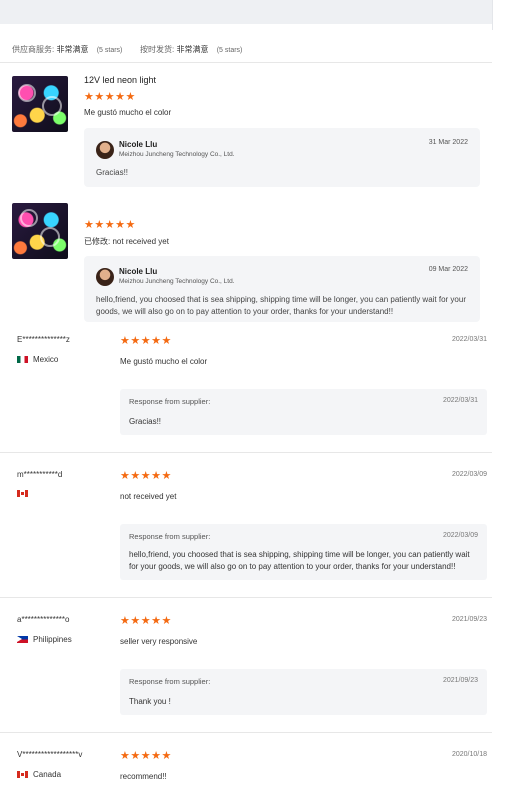 The height and width of the screenshot is (800, 505). I want to click on reviewer-name: a**************o, so click(43, 619).